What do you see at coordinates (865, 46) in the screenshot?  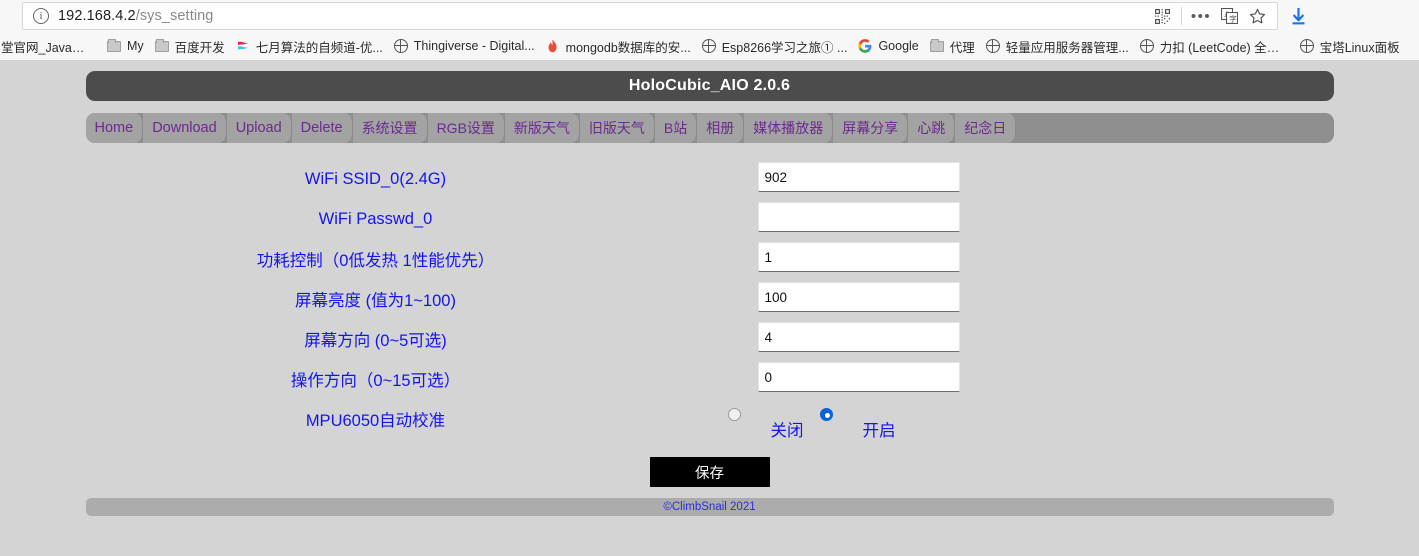 I see `google-icon` at bounding box center [865, 46].